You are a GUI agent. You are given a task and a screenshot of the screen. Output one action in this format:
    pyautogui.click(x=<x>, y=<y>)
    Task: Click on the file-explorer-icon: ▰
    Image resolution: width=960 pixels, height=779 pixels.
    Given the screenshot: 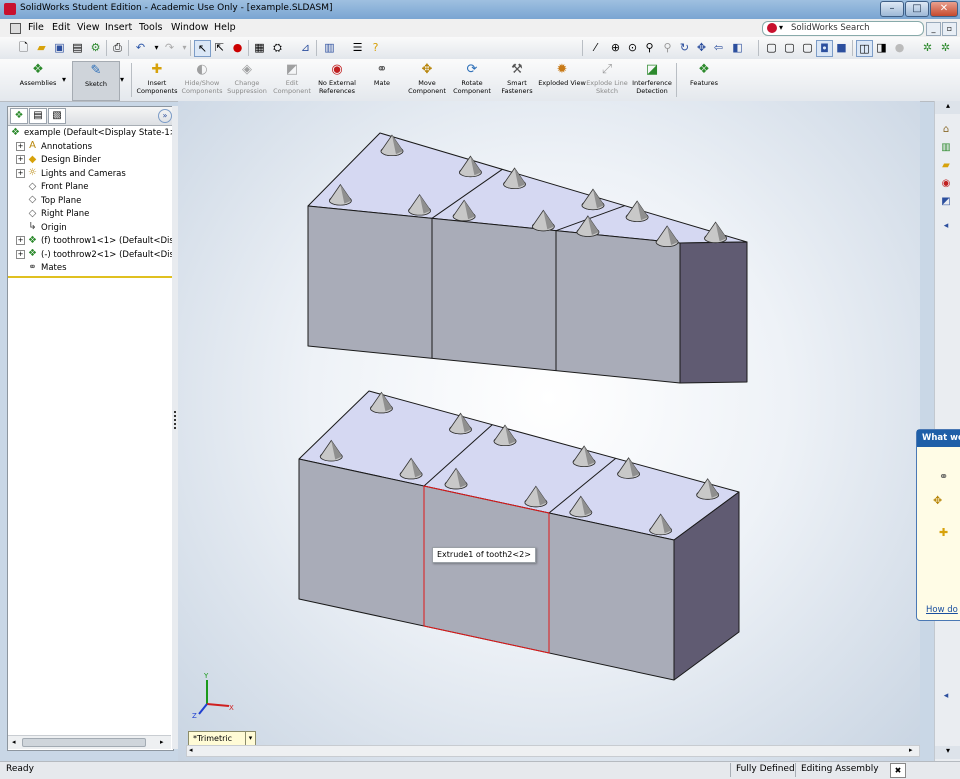 What is the action you would take?
    pyautogui.click(x=946, y=166)
    